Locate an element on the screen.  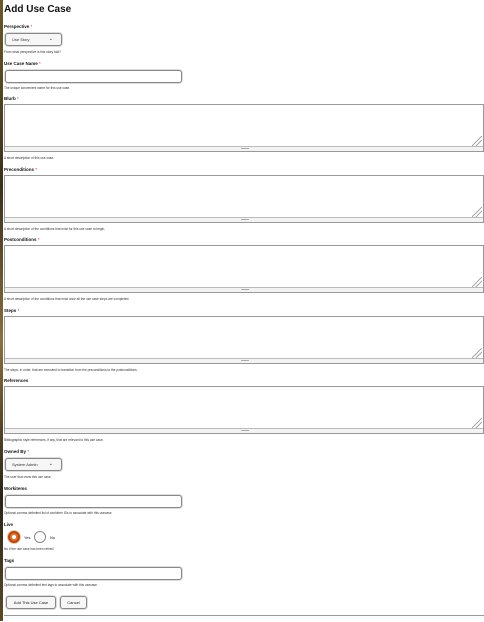
postconditions-textarea is located at coordinates (244, 269).